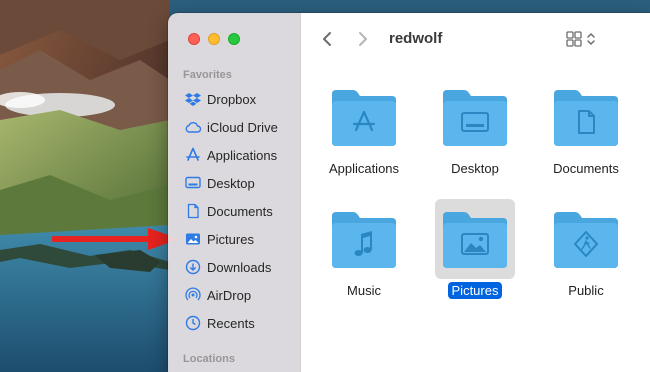 The image size is (650, 372). Describe the element at coordinates (193, 239) in the screenshot. I see `picture-icon` at that location.